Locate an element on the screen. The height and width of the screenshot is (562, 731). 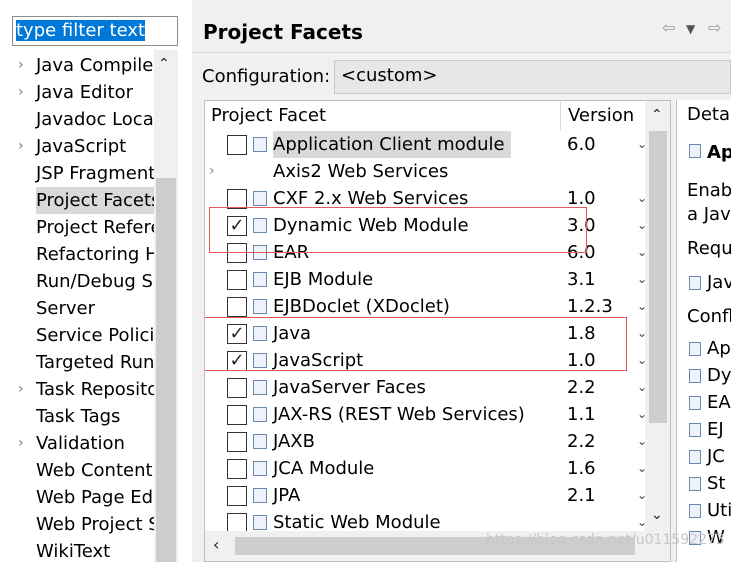
nav-item: › Task Repository is located at coordinates (77, 389).